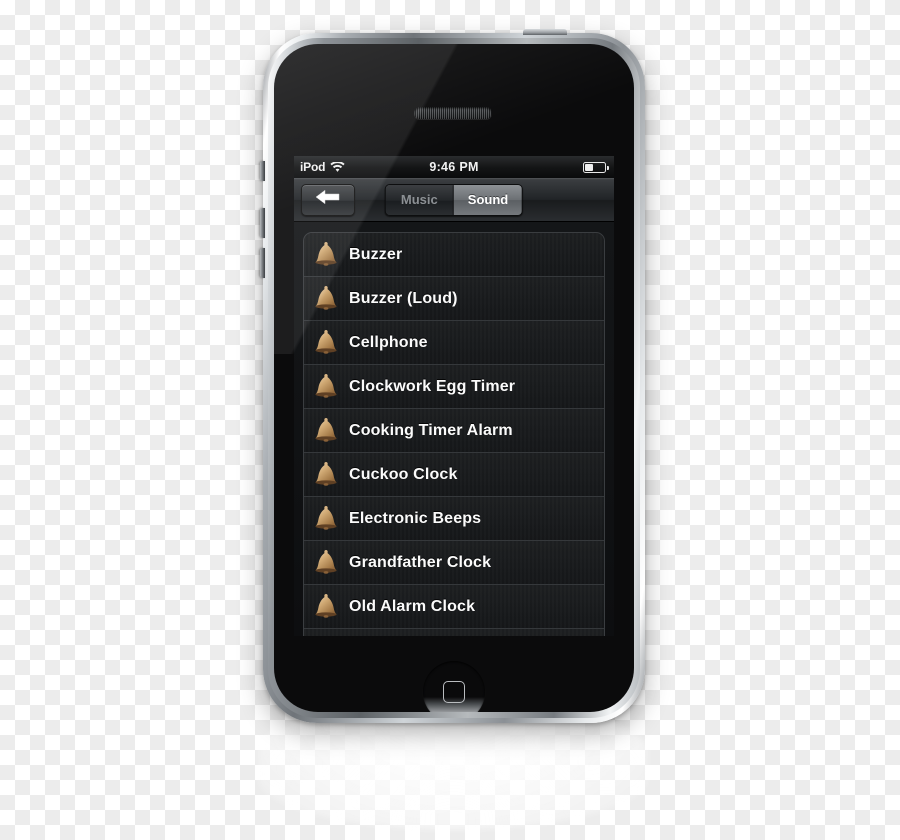 This screenshot has width=900, height=840. I want to click on list-item: Buzzer, so click(454, 255).